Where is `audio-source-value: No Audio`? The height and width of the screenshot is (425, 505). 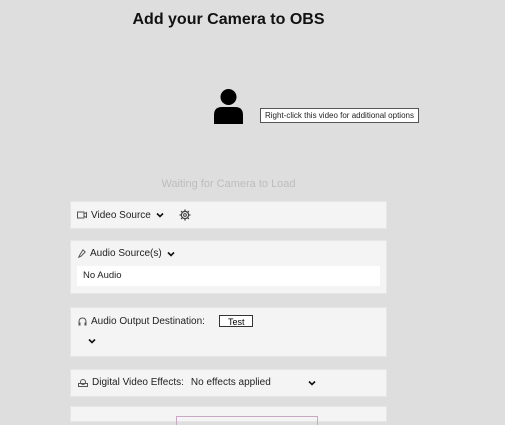
audio-source-value: No Audio is located at coordinates (228, 276).